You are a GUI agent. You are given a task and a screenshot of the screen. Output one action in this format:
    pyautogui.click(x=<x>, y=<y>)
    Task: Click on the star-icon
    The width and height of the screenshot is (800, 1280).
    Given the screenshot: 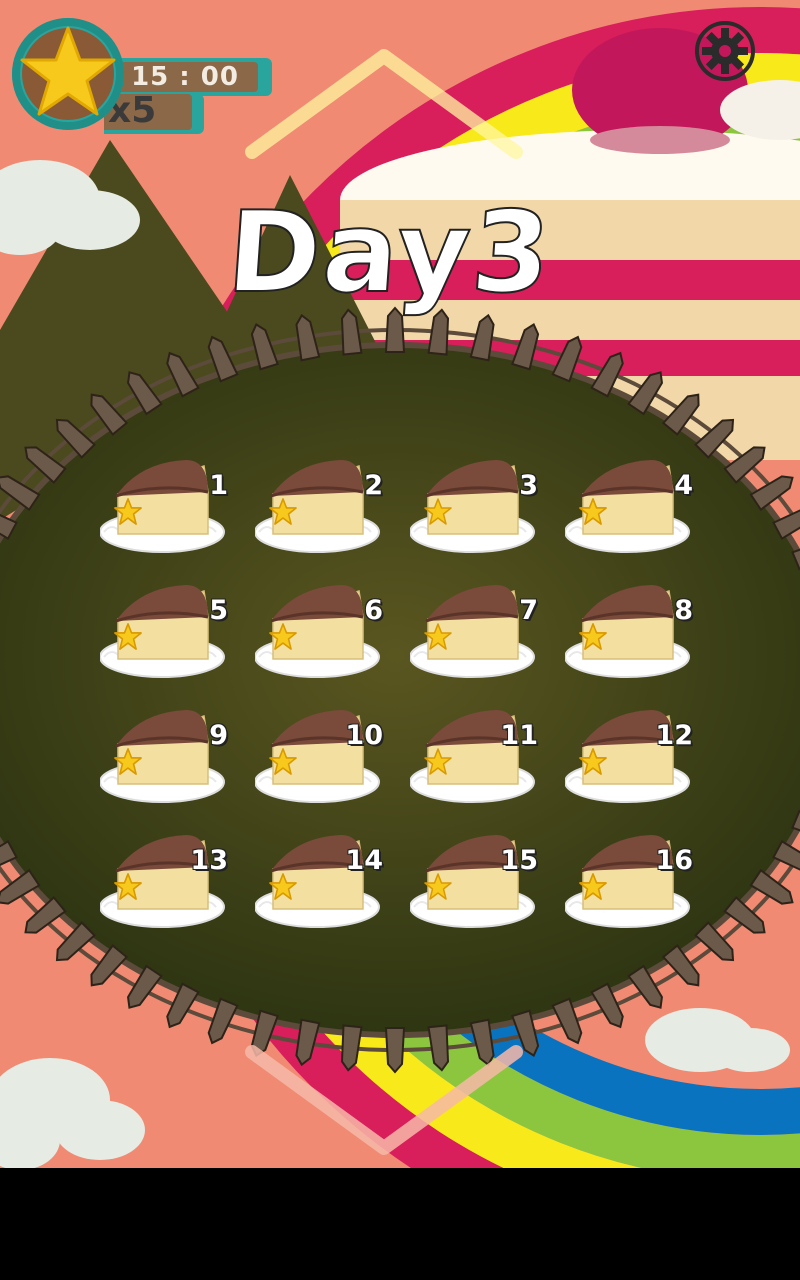 What is the action you would take?
    pyautogui.click(x=68, y=71)
    